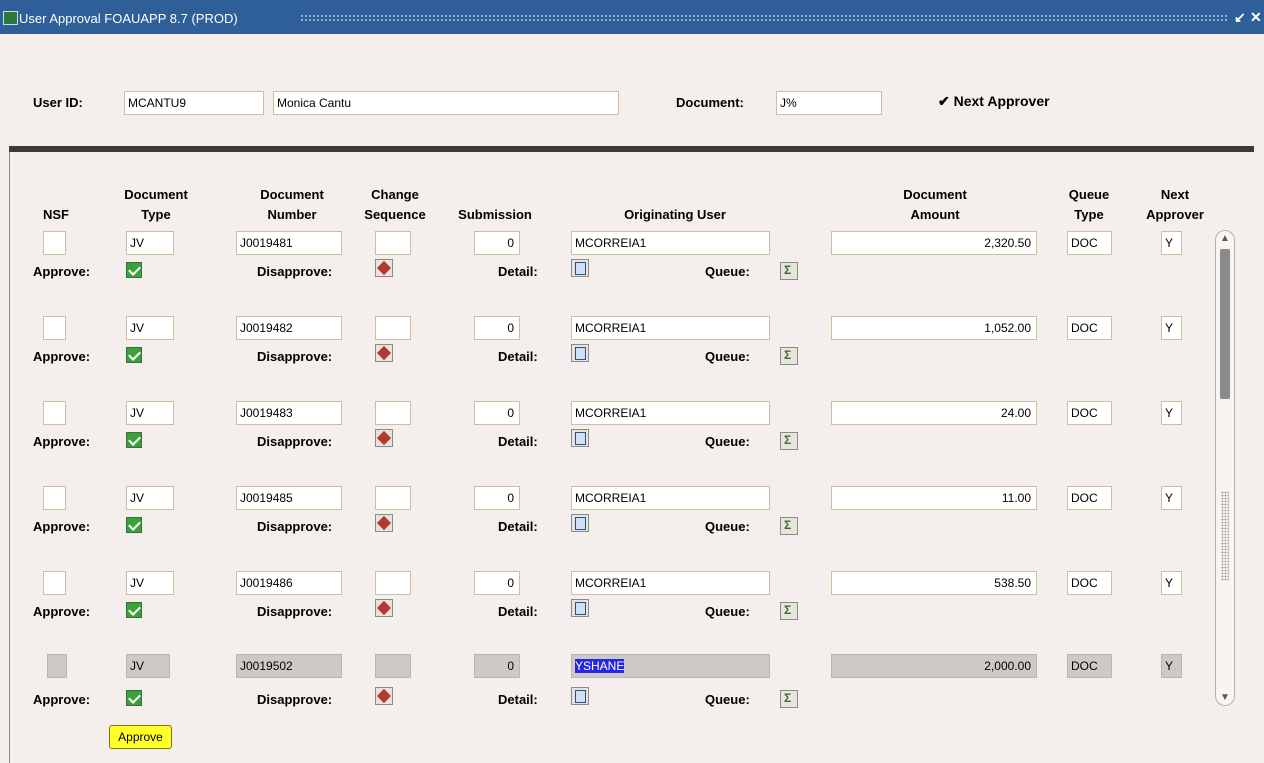 This screenshot has width=1264, height=763. I want to click on scroll-thumb, so click(1225, 324).